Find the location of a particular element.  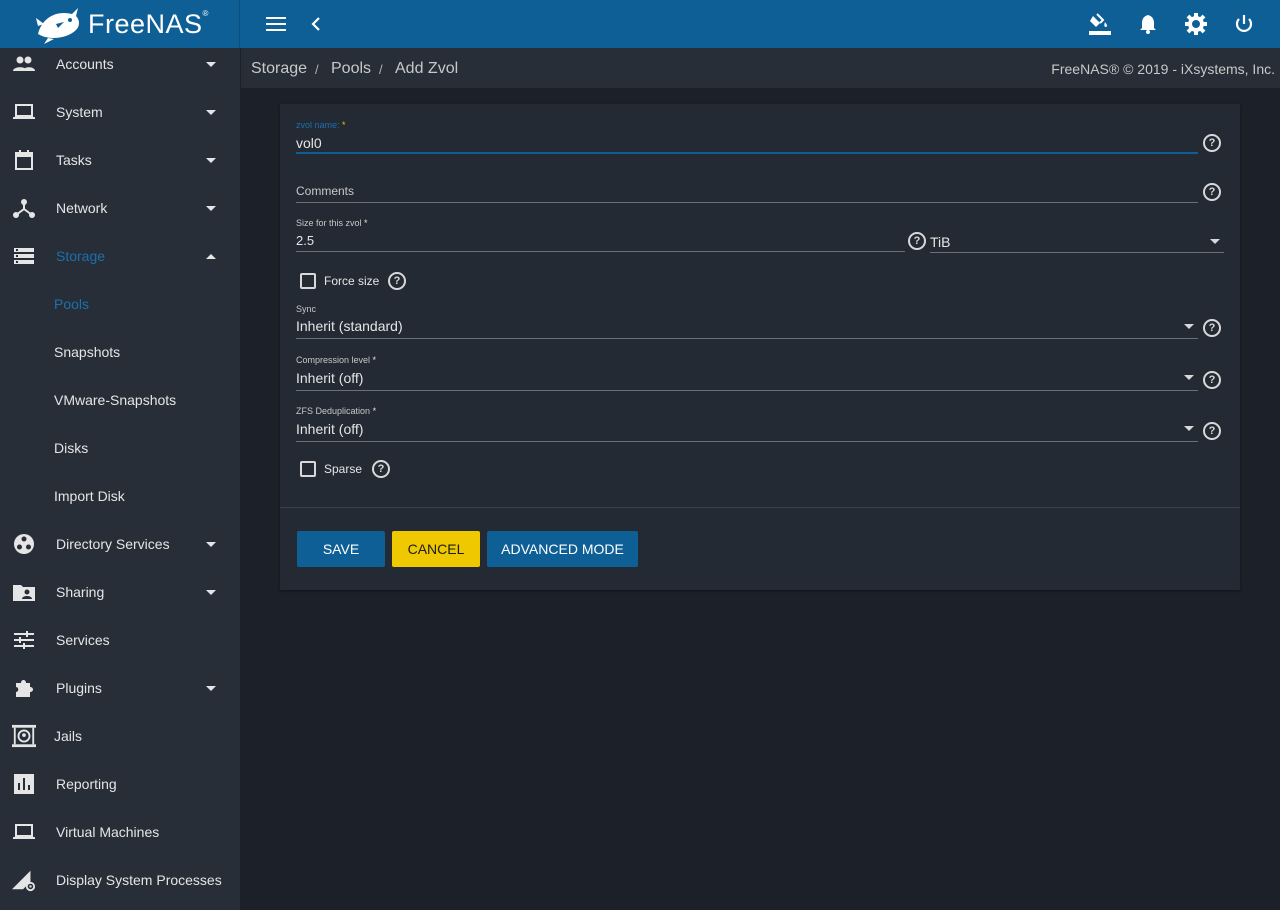

sync-underline is located at coordinates (747, 338).